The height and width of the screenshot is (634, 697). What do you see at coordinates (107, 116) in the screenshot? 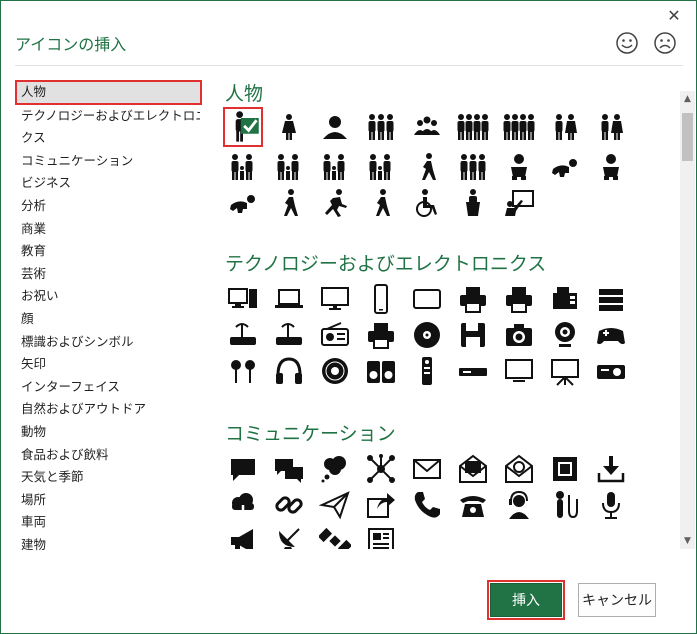
I see `category-item: テクノロジーおよびエレクトロニ` at bounding box center [107, 116].